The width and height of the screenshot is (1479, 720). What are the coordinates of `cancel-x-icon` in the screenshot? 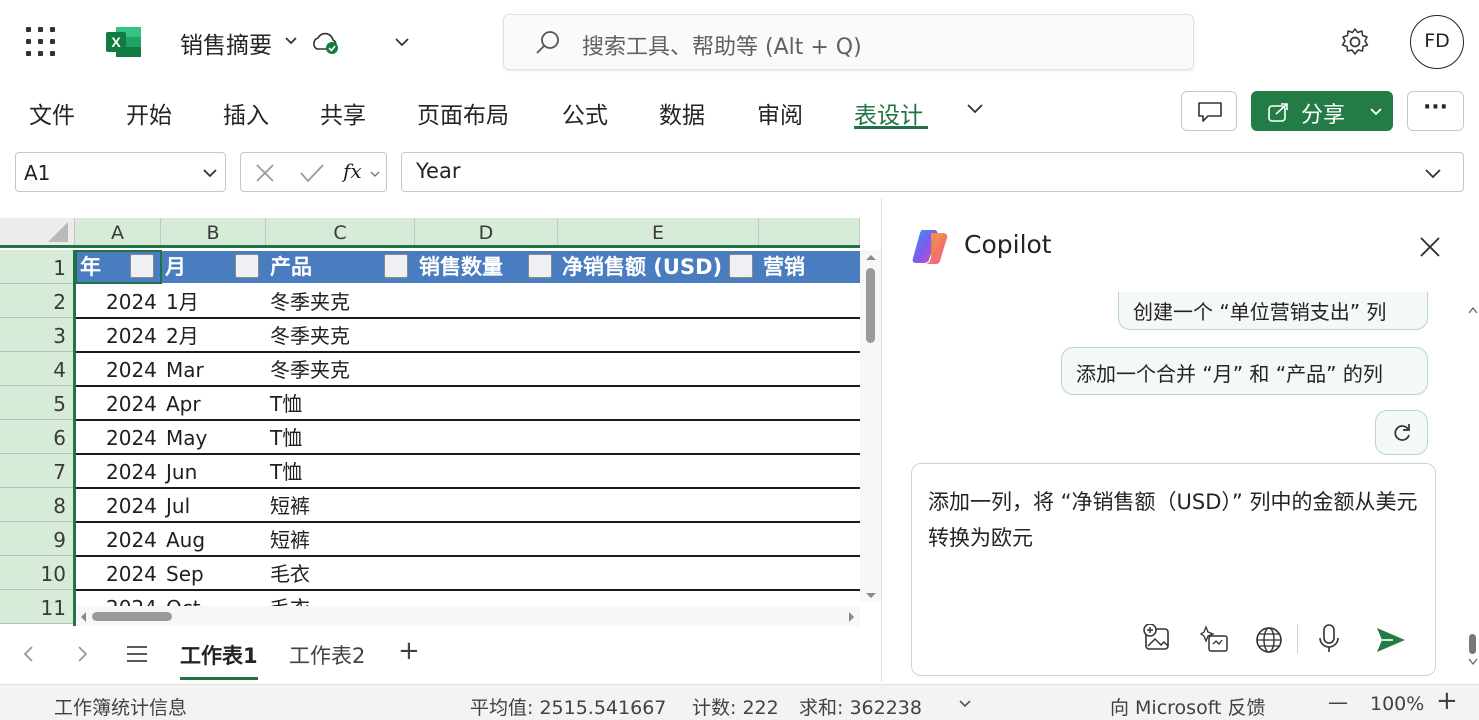 It's located at (265, 173).